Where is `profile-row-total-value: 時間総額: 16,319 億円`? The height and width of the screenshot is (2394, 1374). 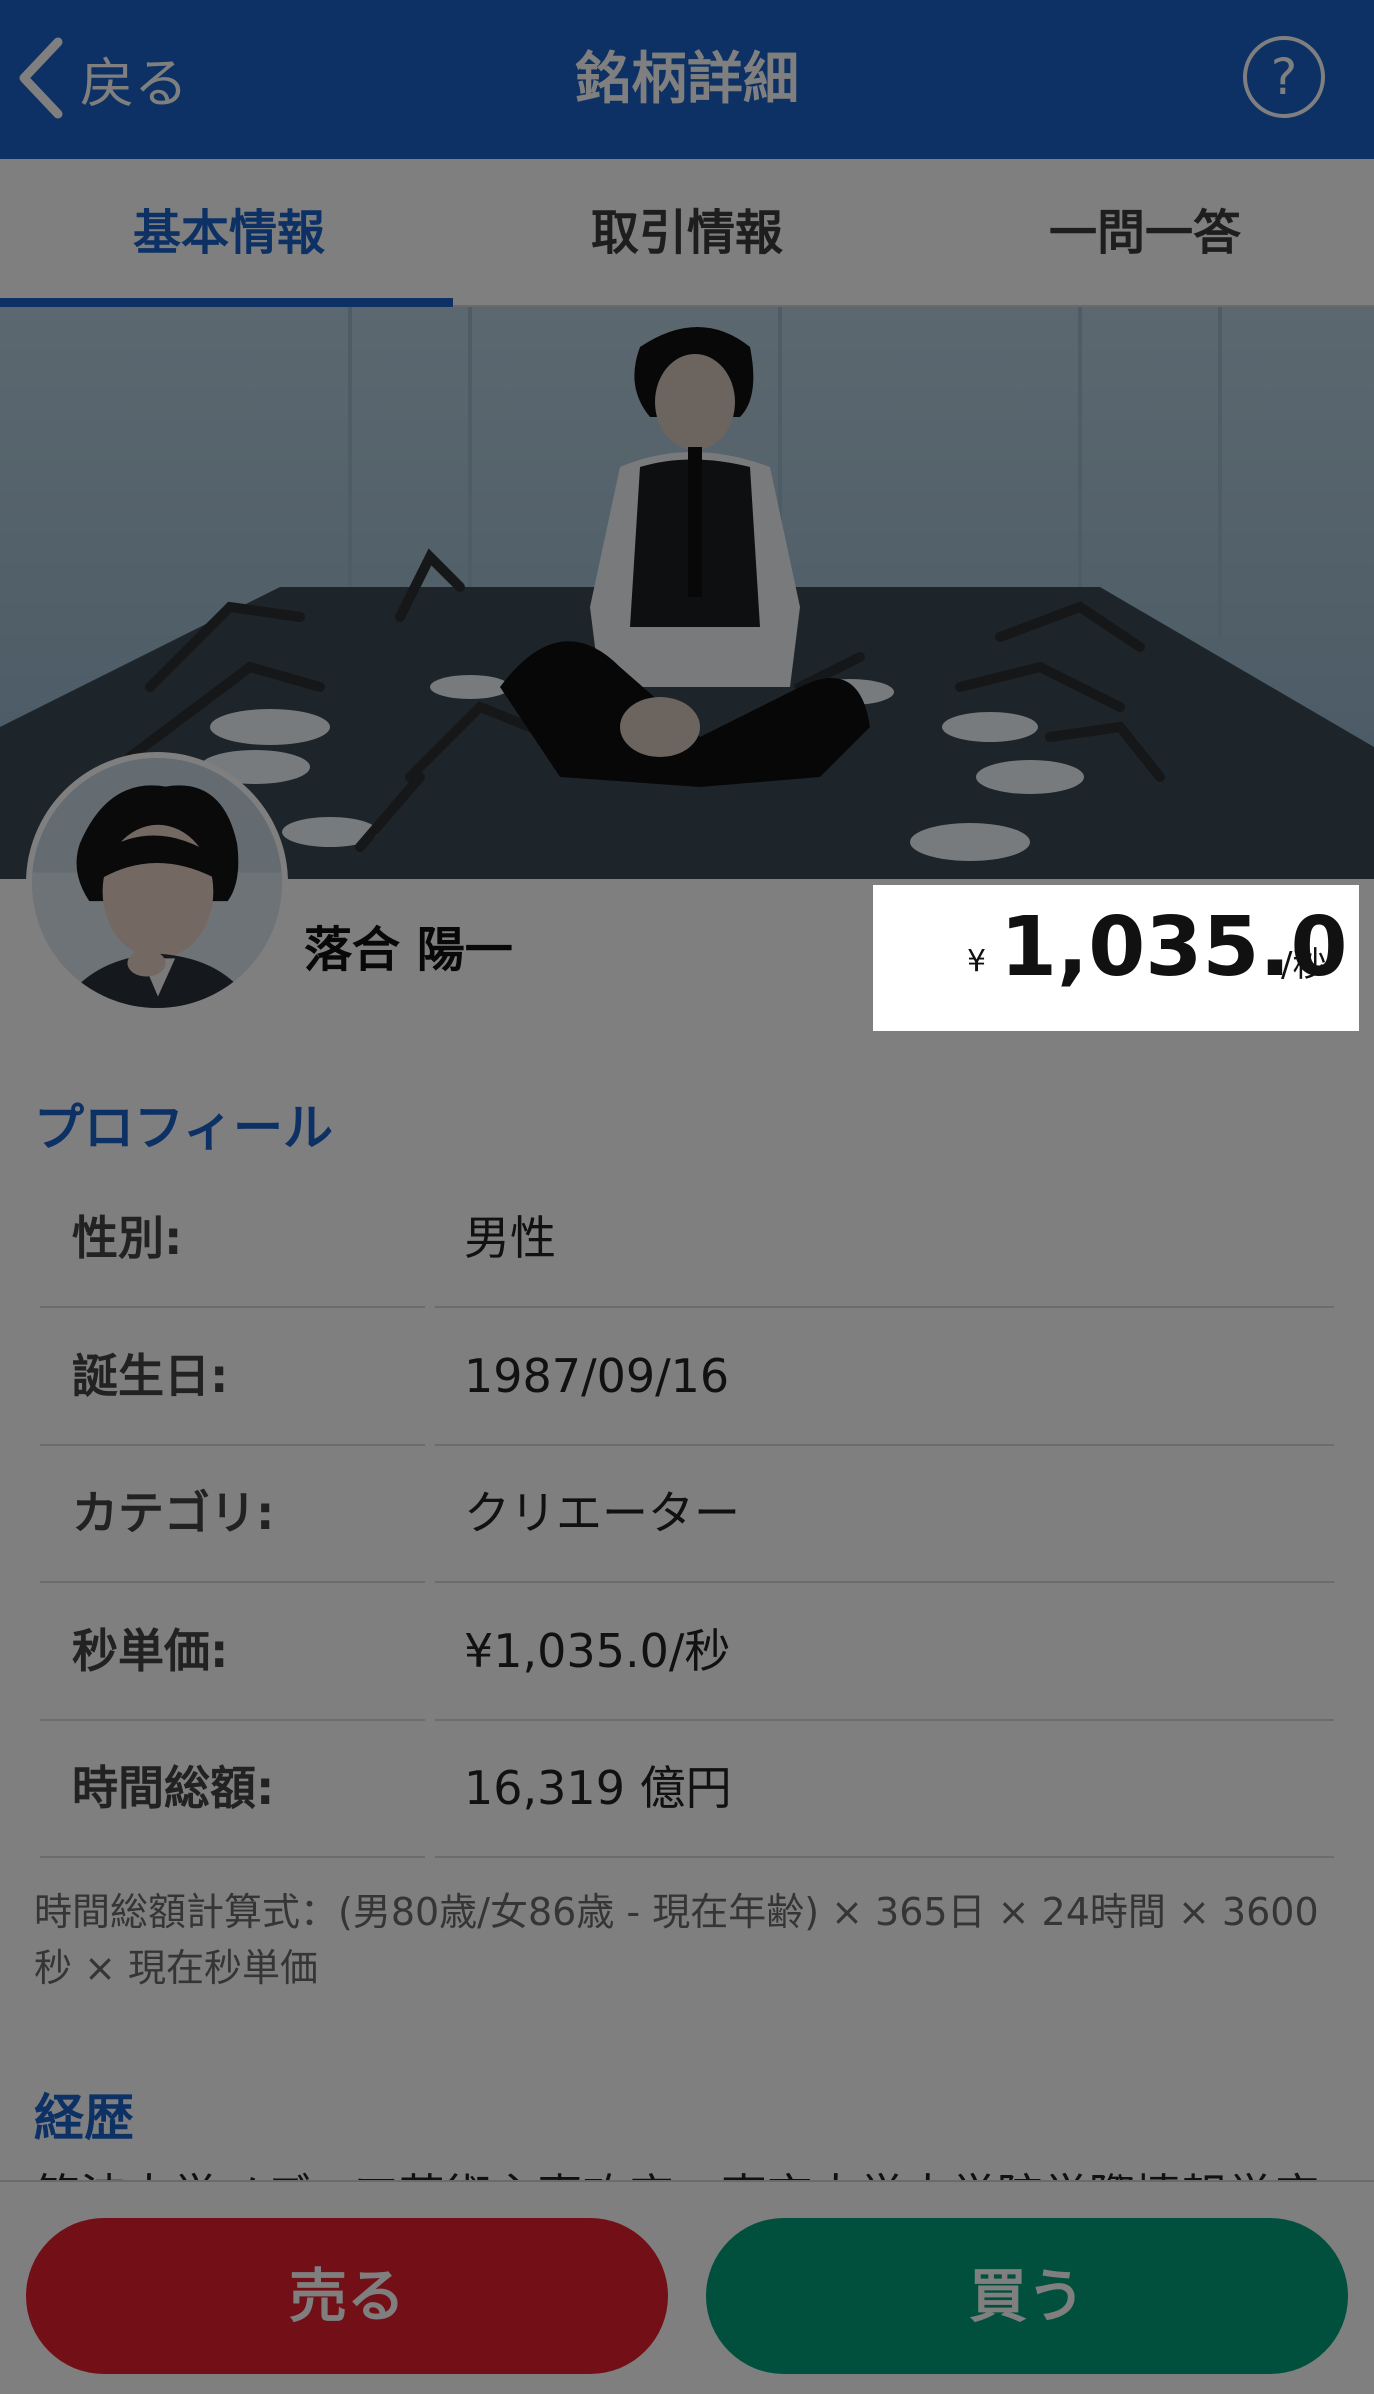 profile-row-total-value: 時間総額: 16,319 億円 is located at coordinates (687, 1789).